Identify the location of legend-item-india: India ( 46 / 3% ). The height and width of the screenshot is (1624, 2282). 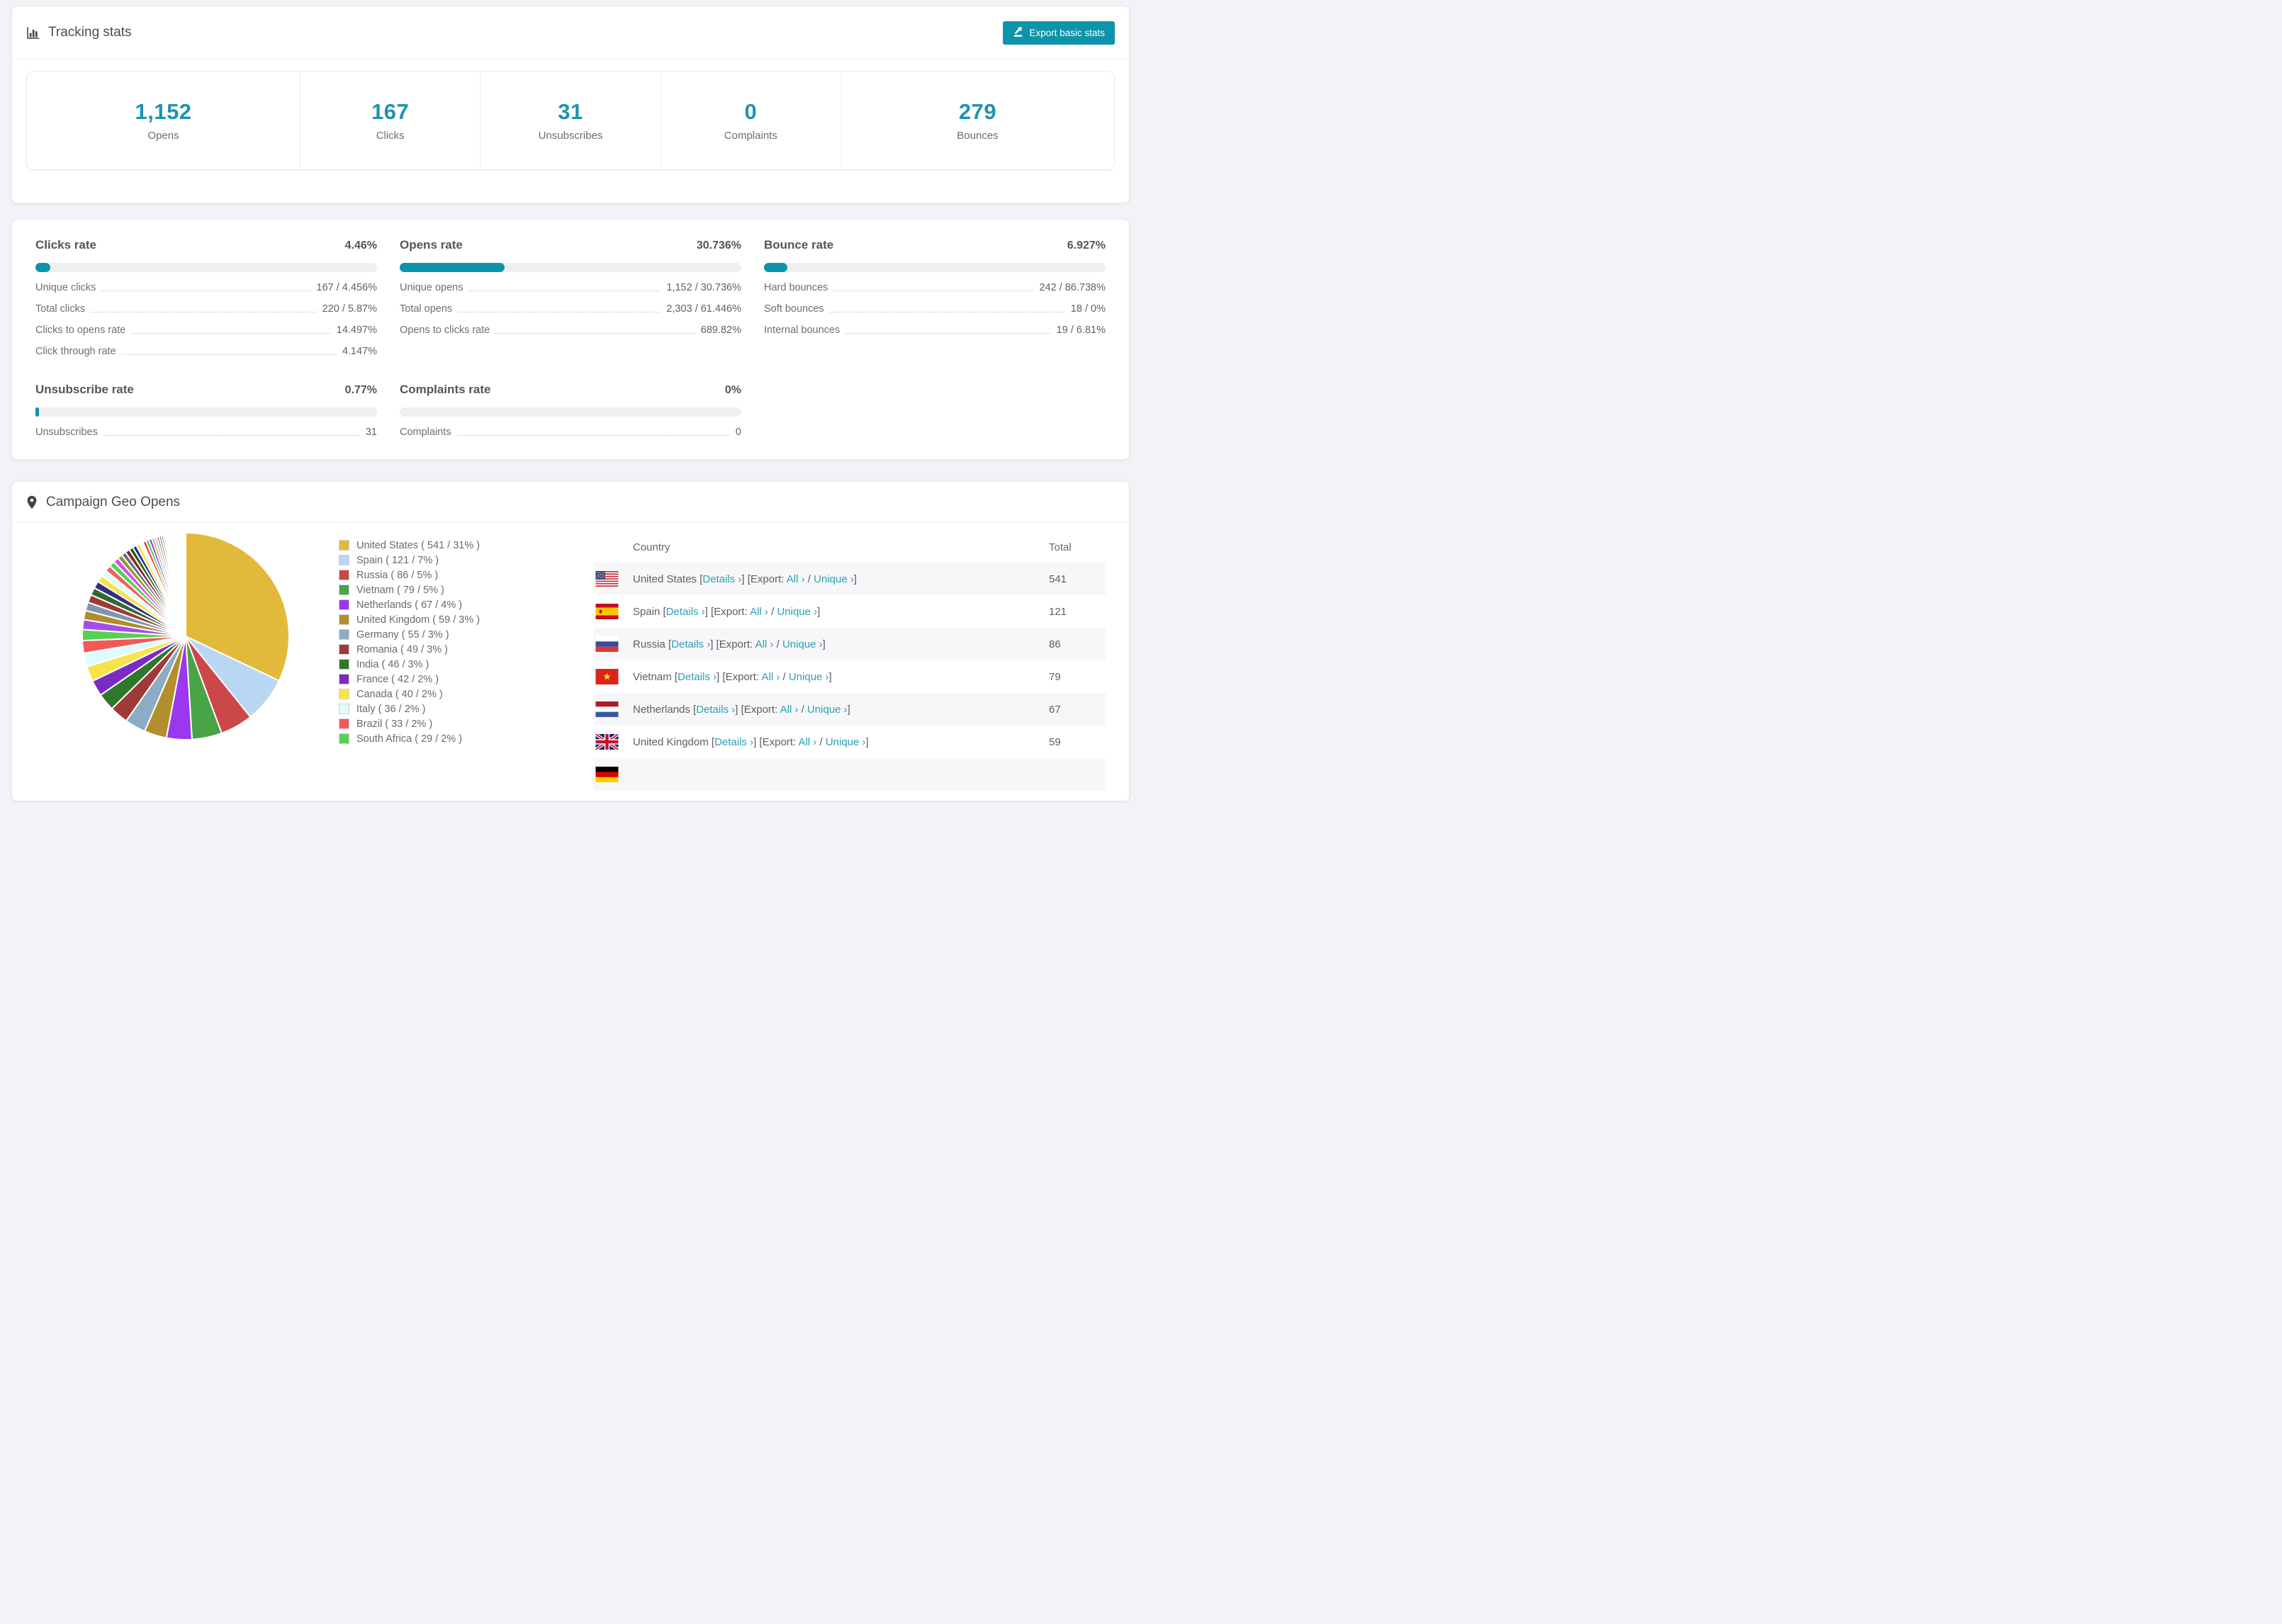
(456, 665).